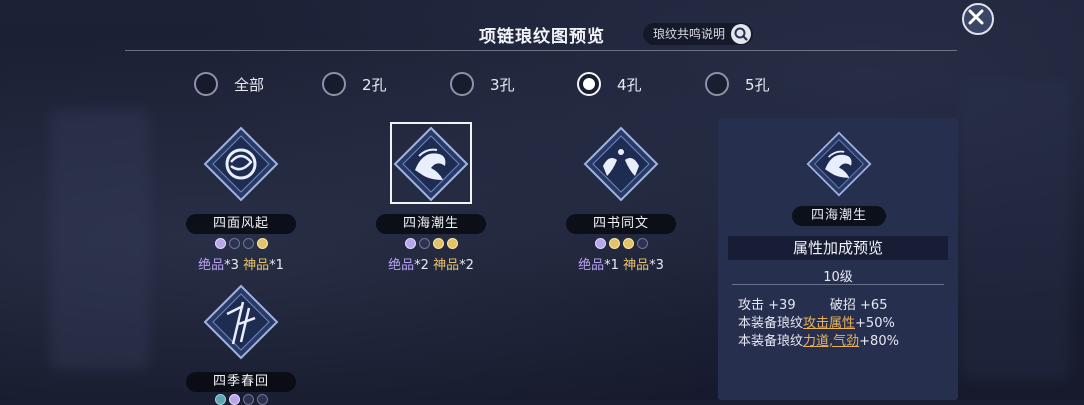 The image size is (1084, 405). I want to click on rarity-counts: 绝品*2 神品*2, so click(431, 263).